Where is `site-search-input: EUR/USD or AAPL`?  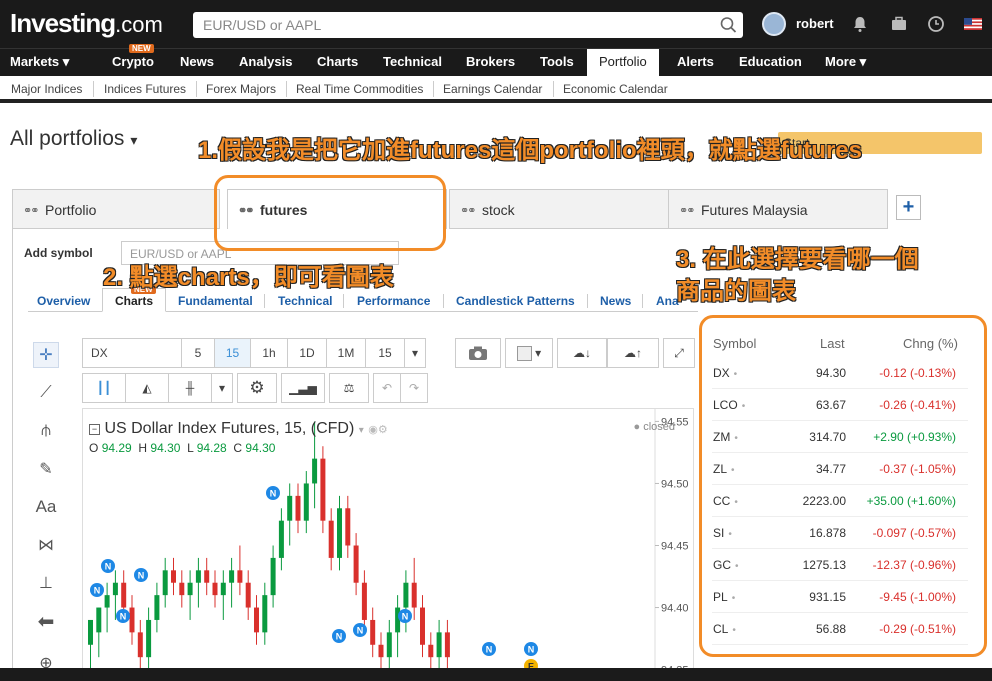 site-search-input: EUR/USD or AAPL is located at coordinates (468, 25).